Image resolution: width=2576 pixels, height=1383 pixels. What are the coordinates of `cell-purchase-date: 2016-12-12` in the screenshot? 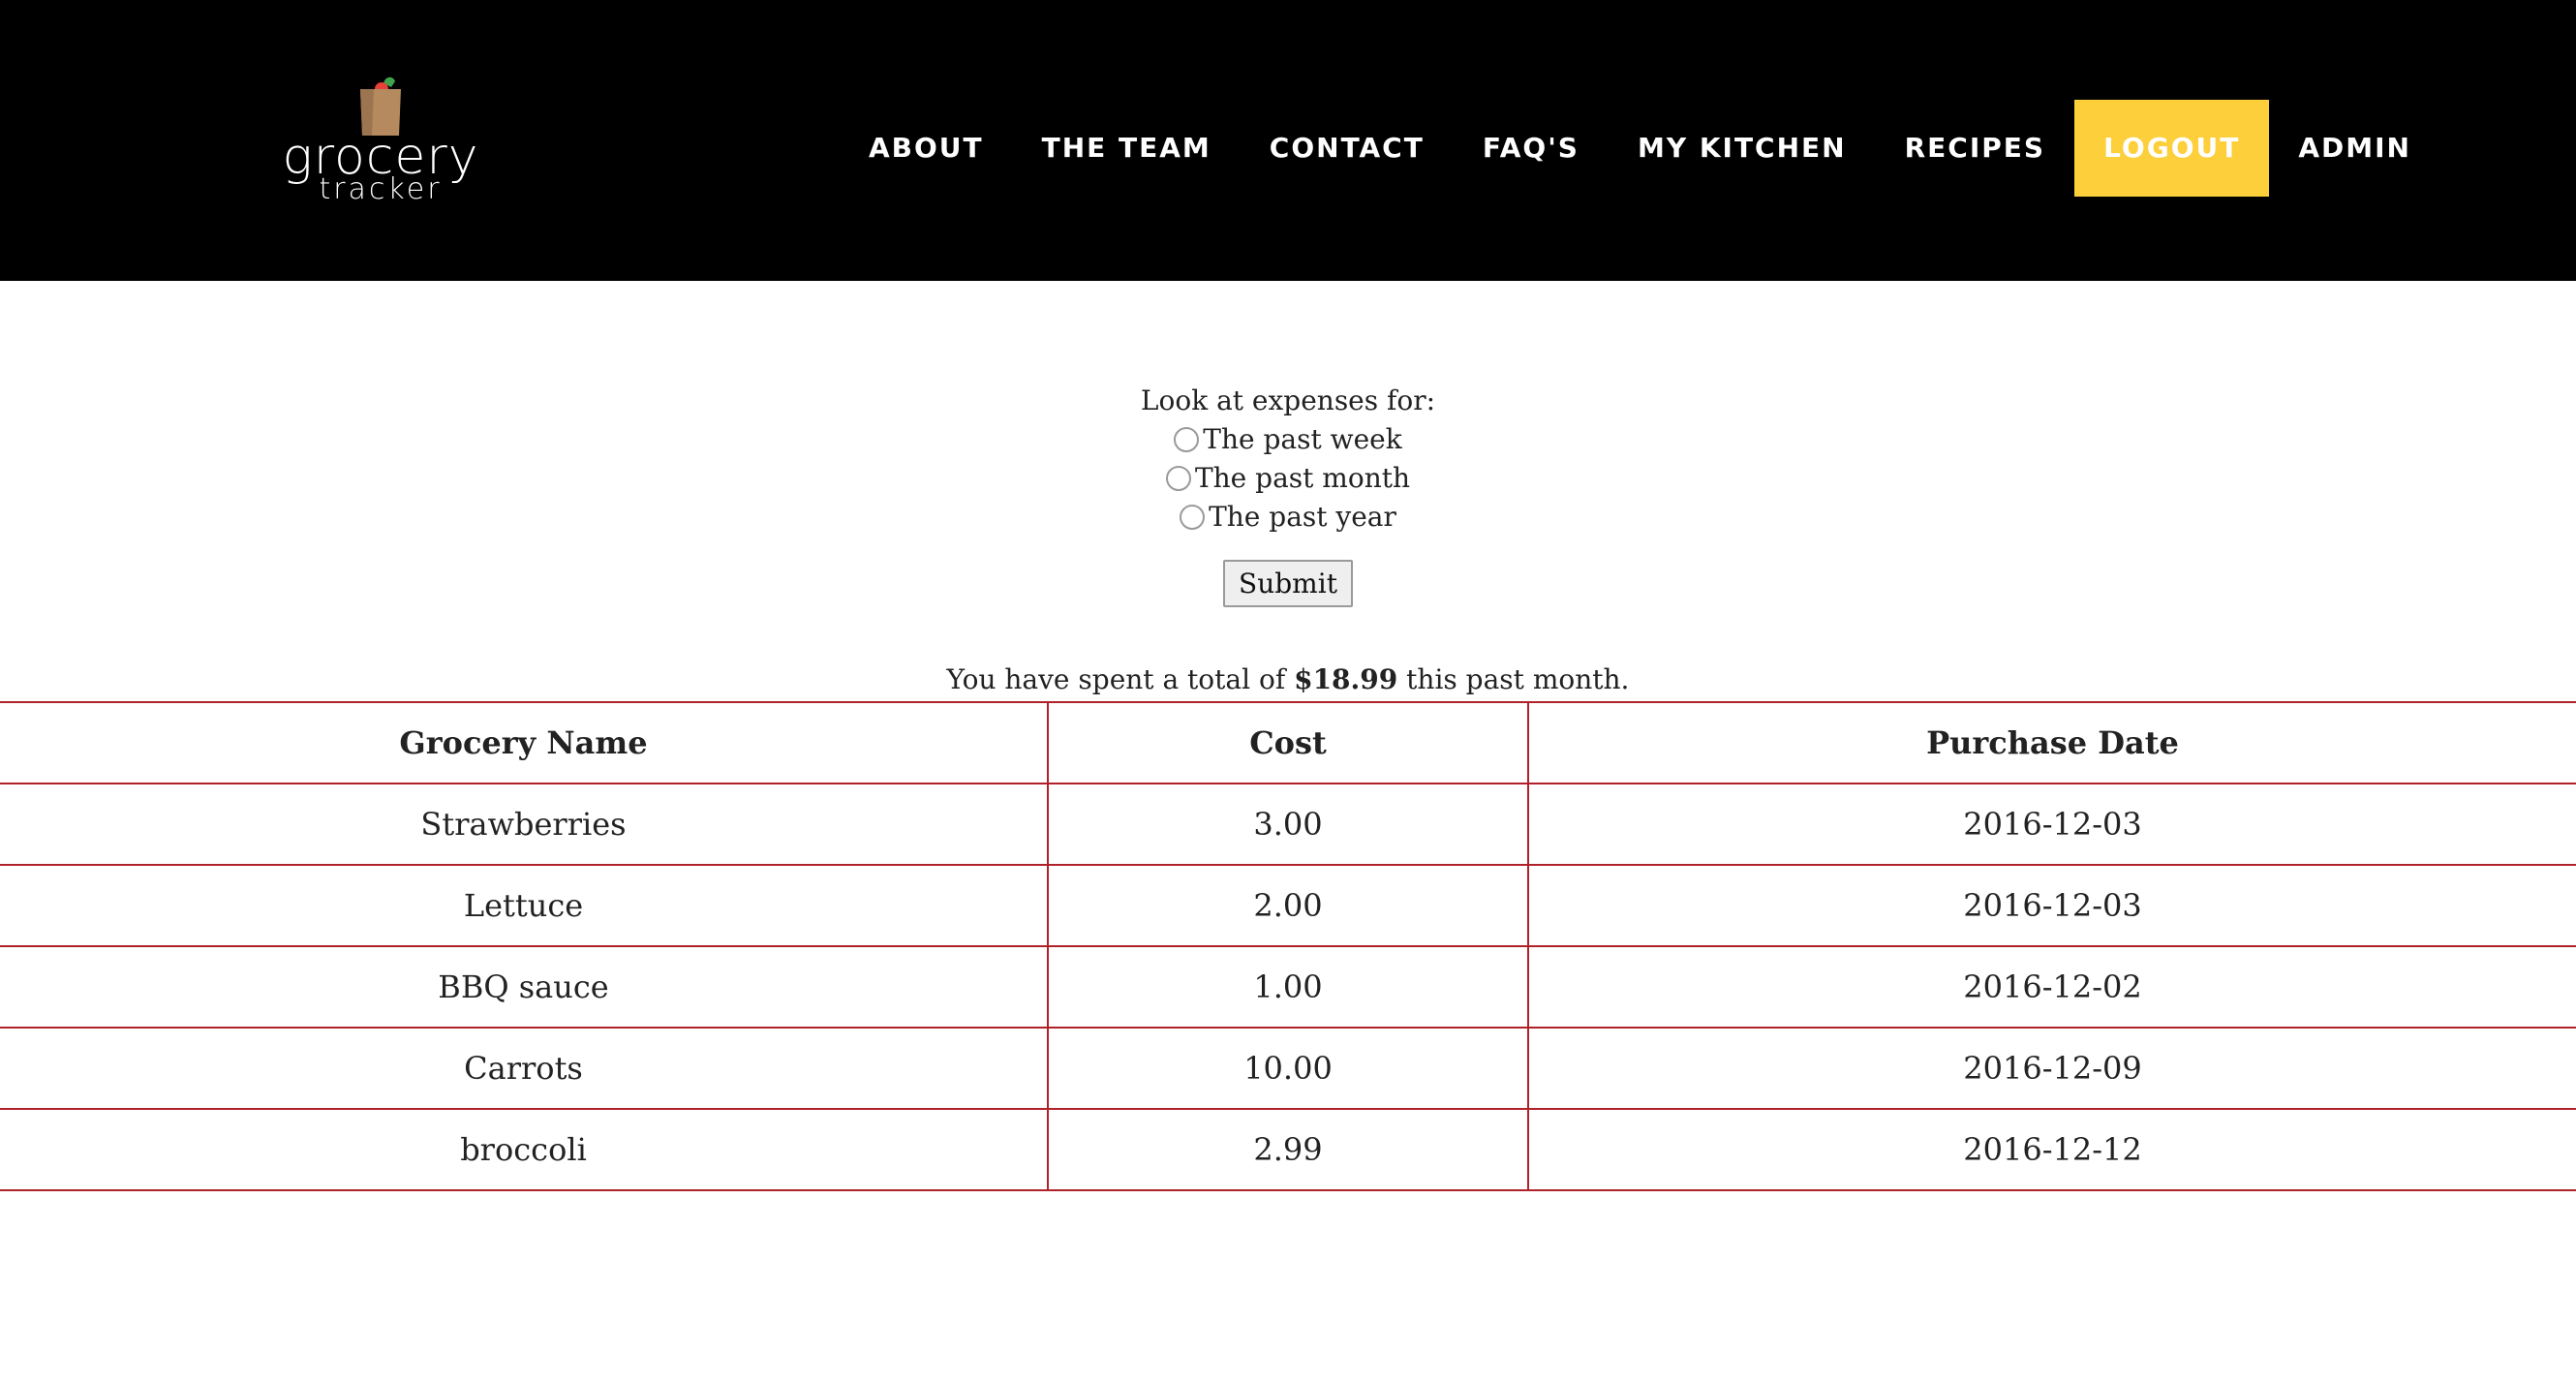 It's located at (2051, 1149).